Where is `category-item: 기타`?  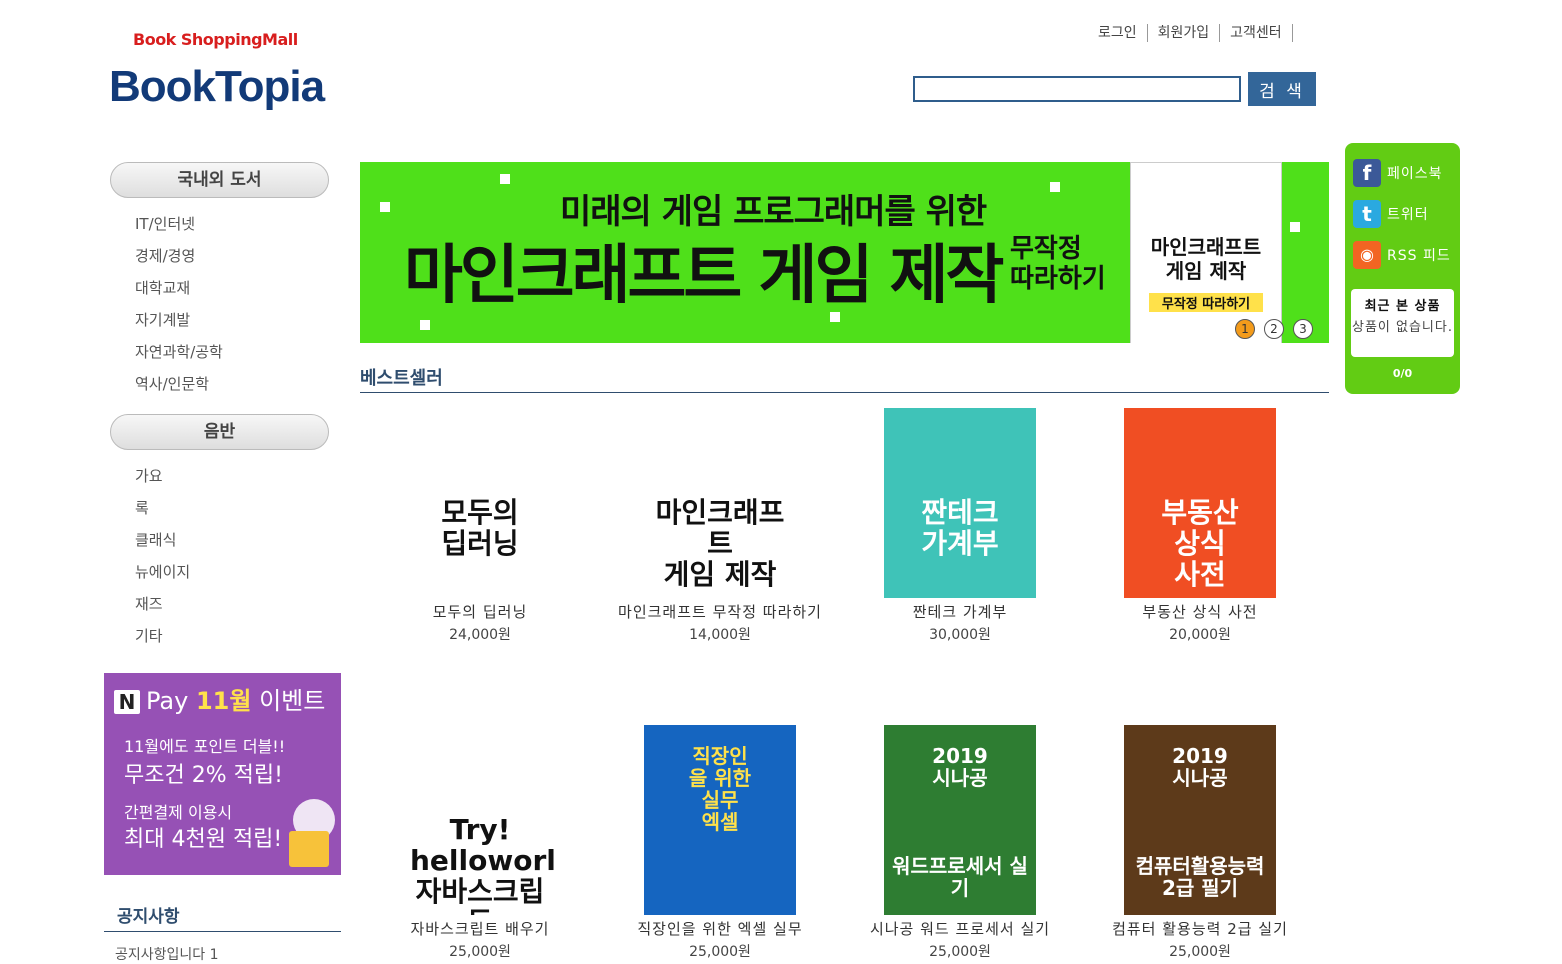
category-item: 기타 is located at coordinates (162, 636).